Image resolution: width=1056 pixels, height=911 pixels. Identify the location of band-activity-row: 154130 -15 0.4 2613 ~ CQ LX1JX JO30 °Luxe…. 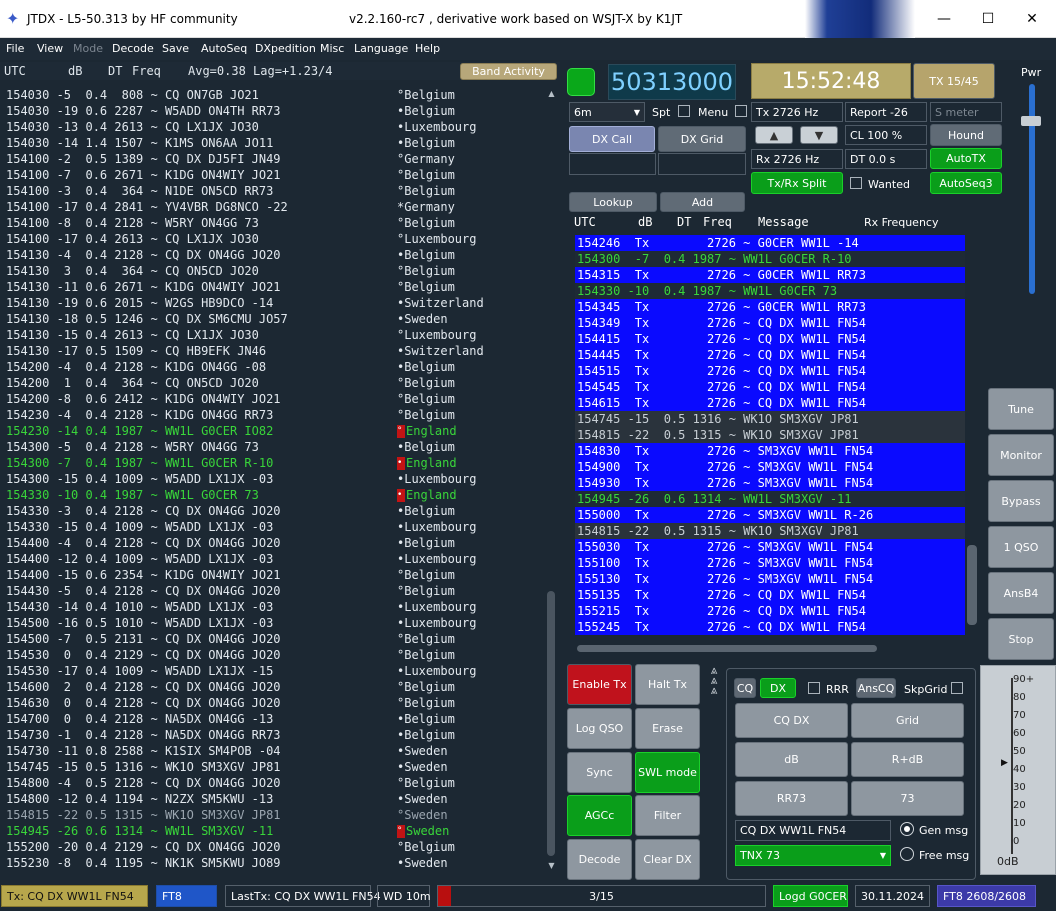
(272, 335).